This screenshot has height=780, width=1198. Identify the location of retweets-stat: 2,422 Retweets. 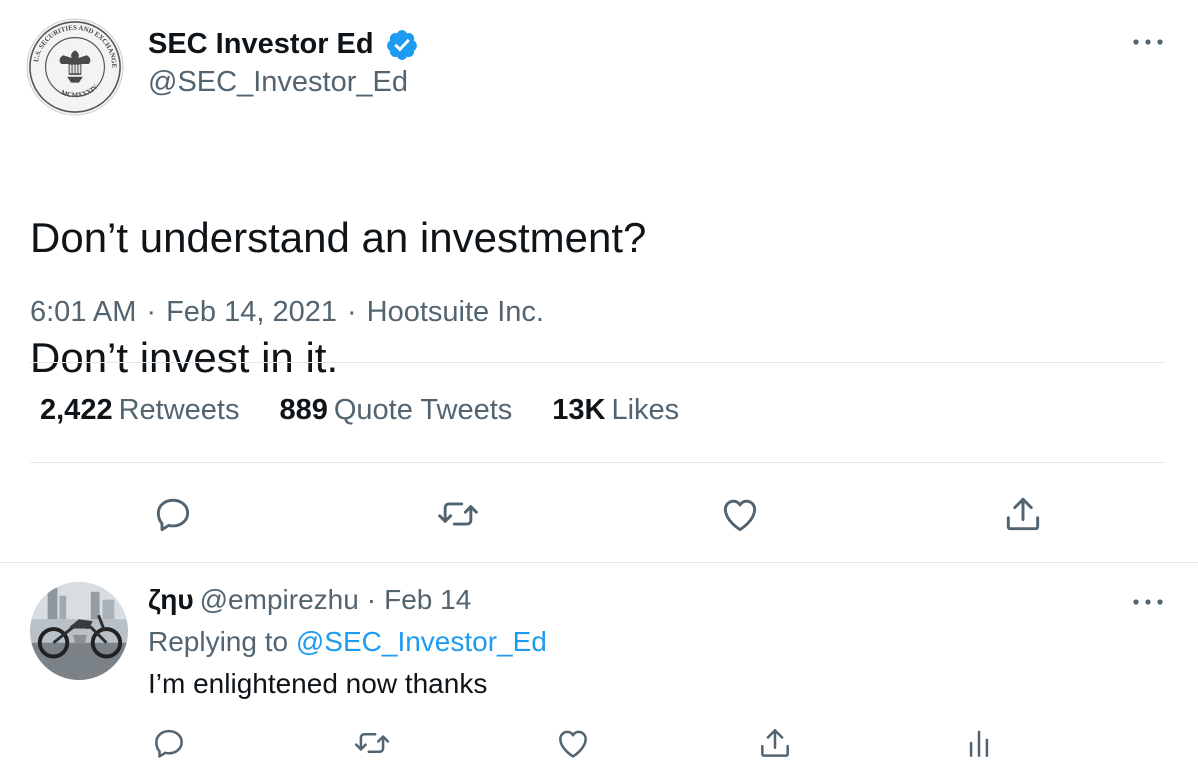
(139, 410).